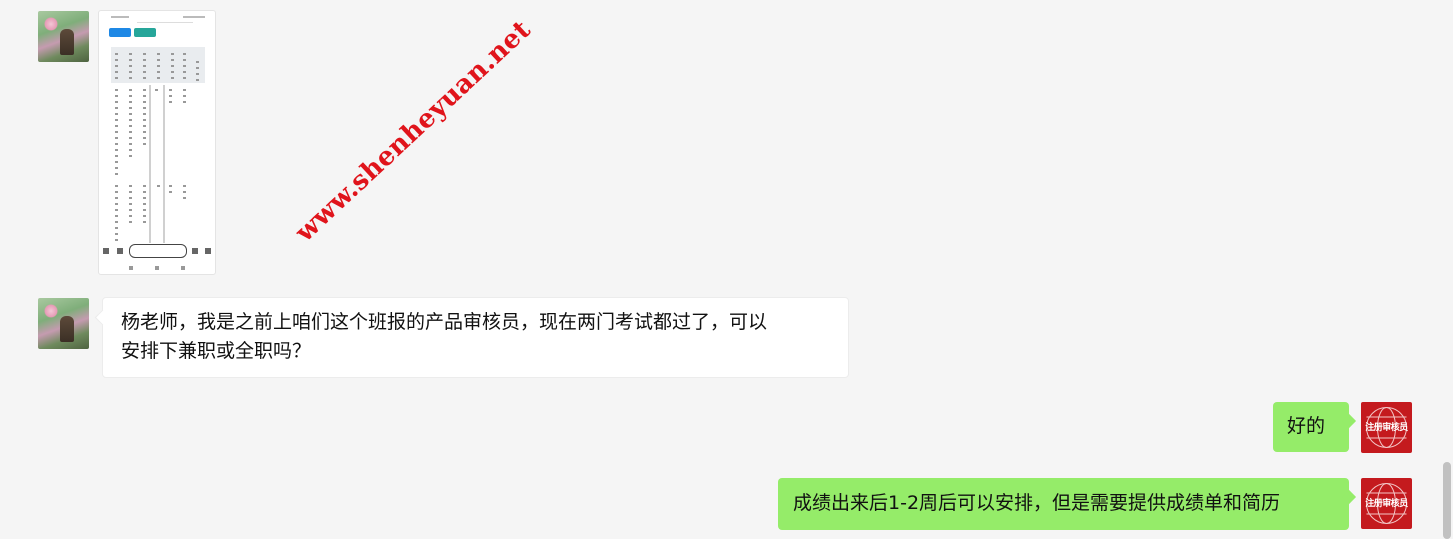 This screenshot has width=1453, height=539. I want to click on image-message-thumbnail, so click(157, 142).